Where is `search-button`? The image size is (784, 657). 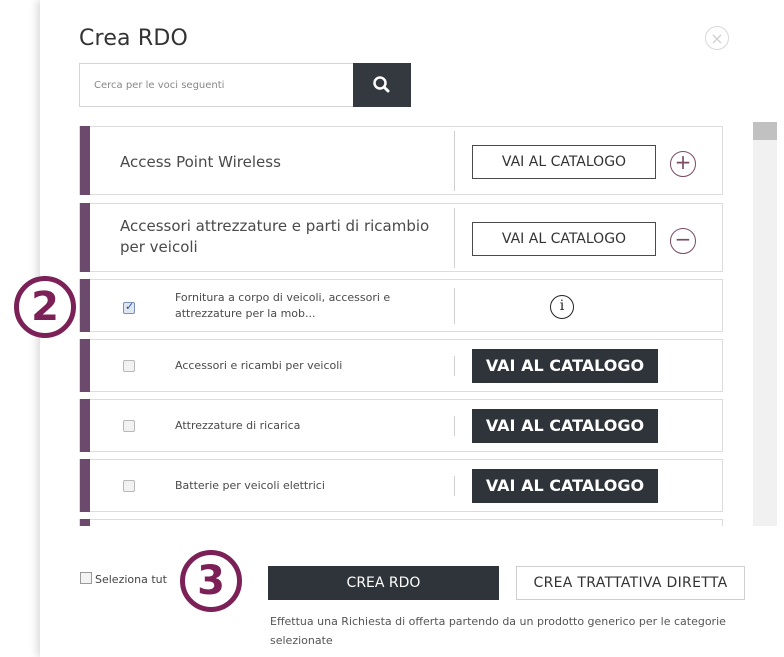
search-button is located at coordinates (382, 85).